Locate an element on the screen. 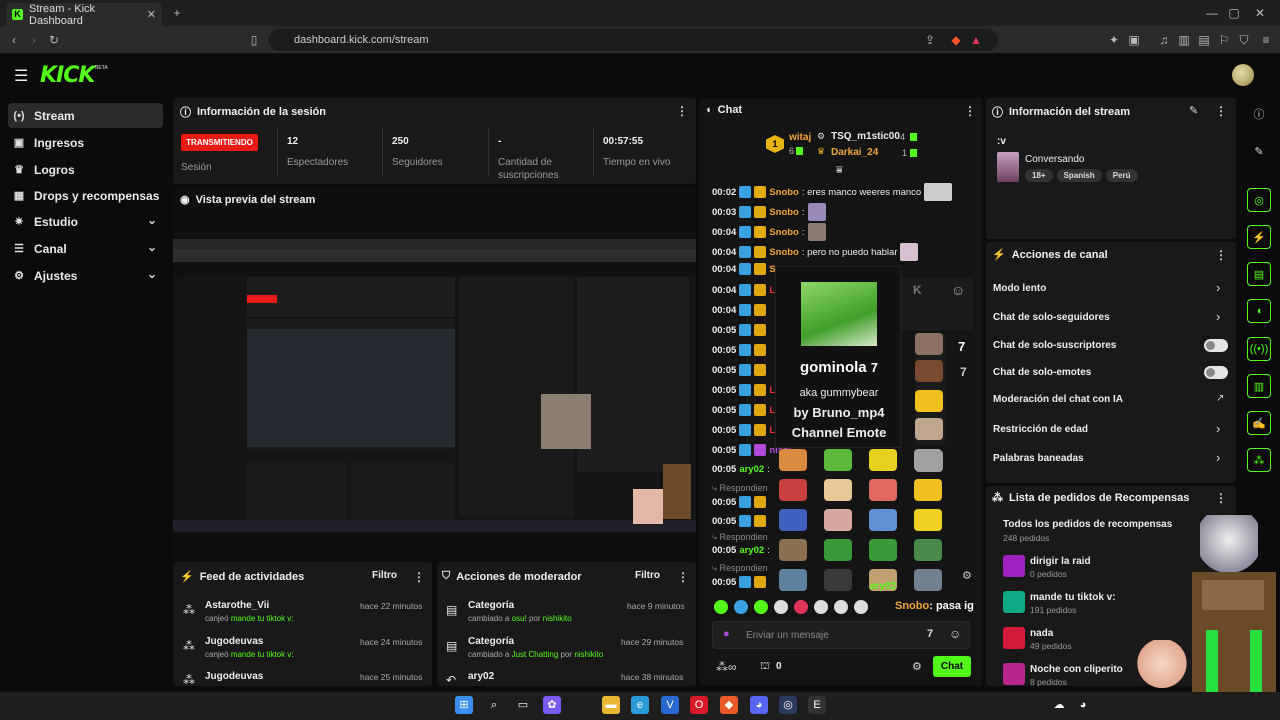 The width and height of the screenshot is (1280, 720). brave-shield-icon: ◆ is located at coordinates (956, 40).